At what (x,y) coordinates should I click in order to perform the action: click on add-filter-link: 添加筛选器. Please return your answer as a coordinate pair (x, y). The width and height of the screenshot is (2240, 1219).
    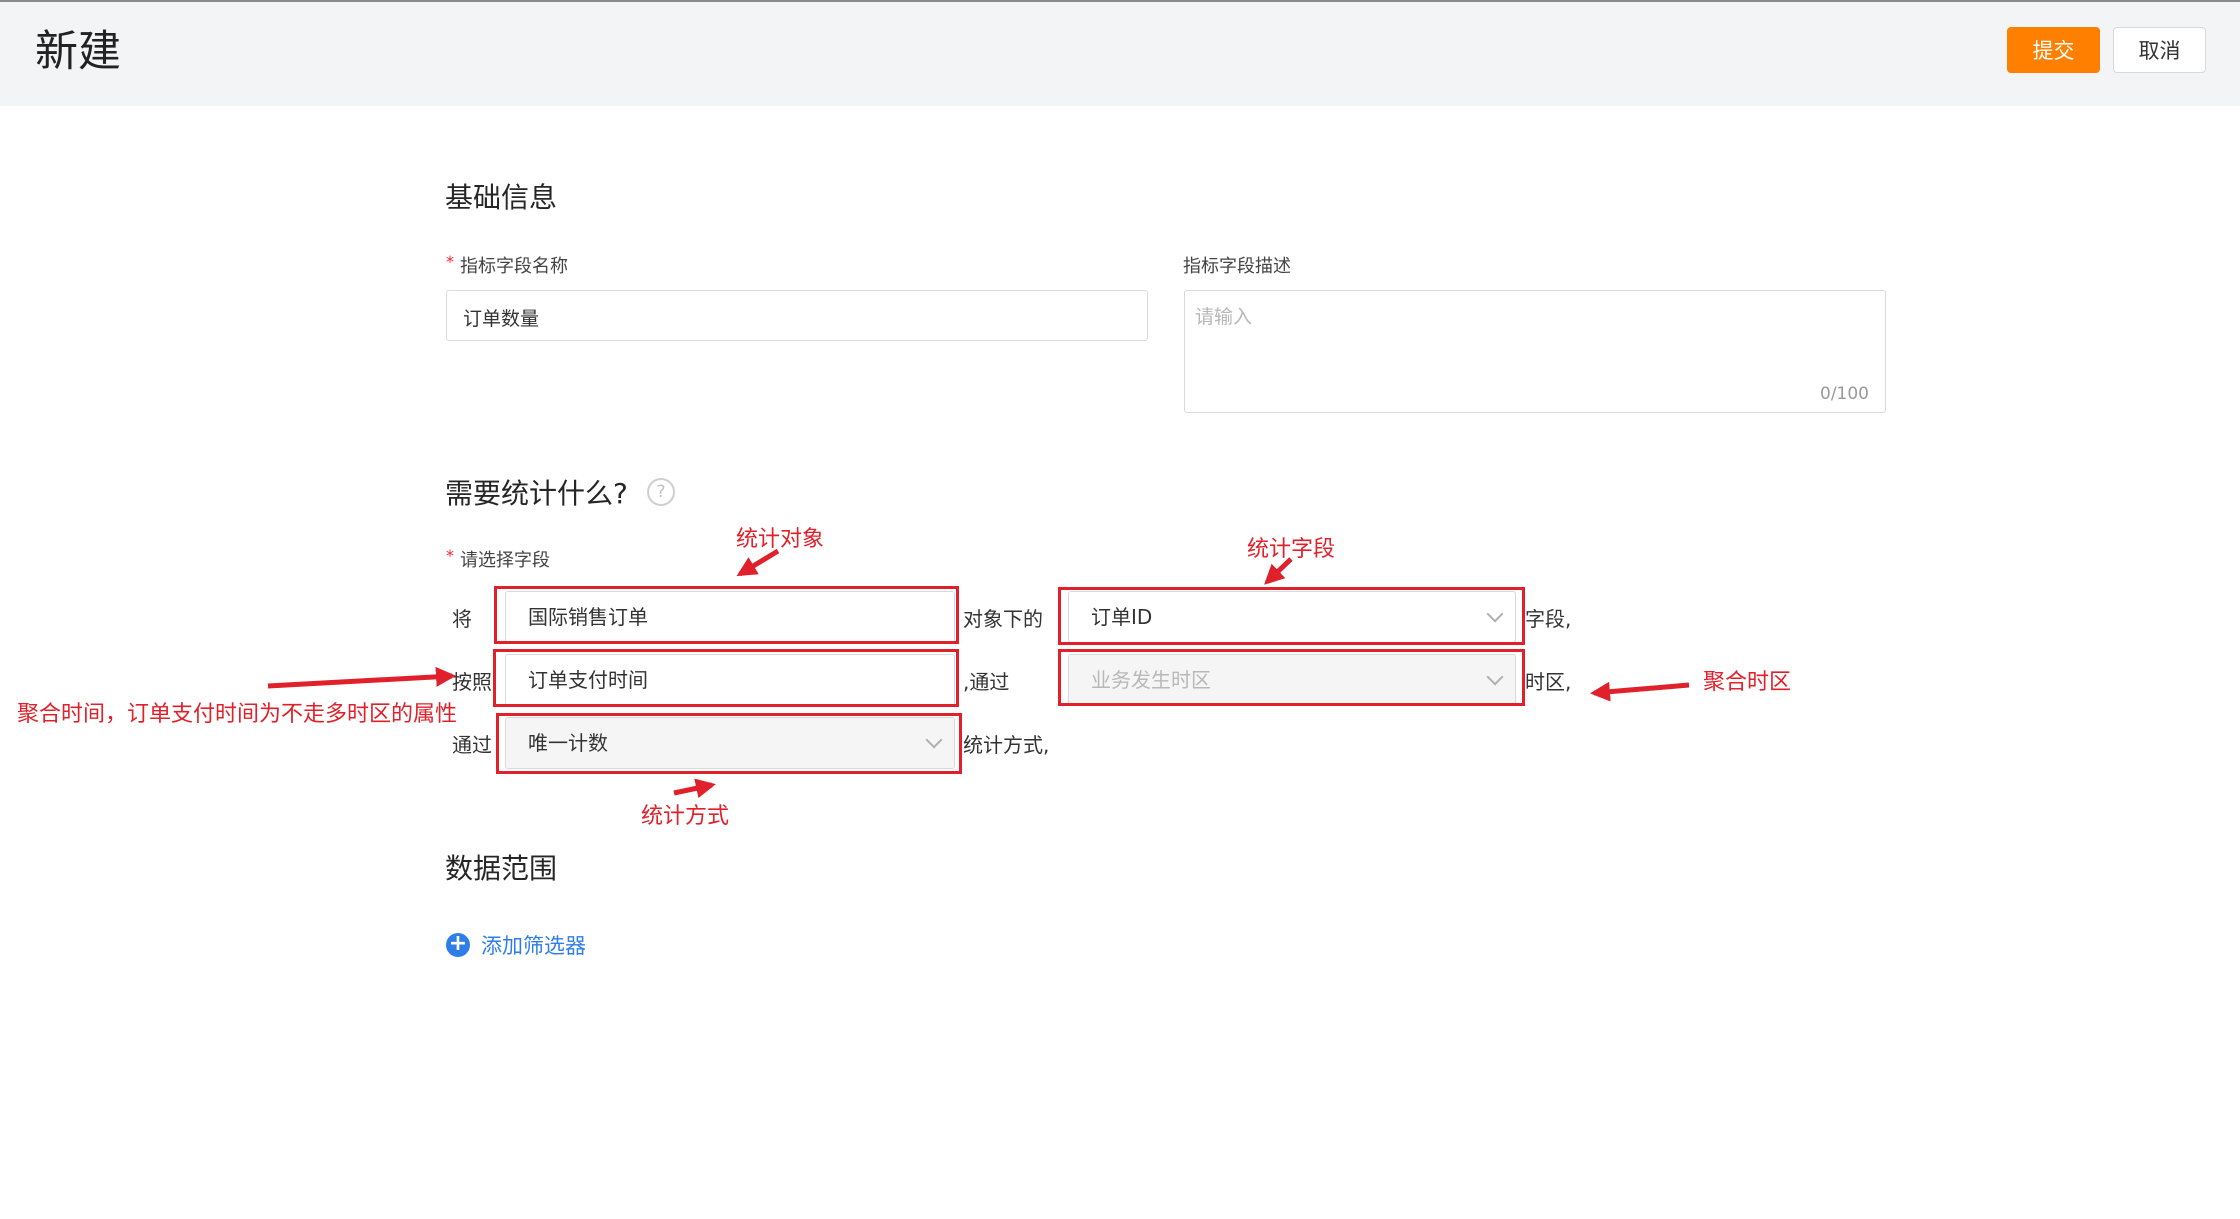
    Looking at the image, I should click on (533, 945).